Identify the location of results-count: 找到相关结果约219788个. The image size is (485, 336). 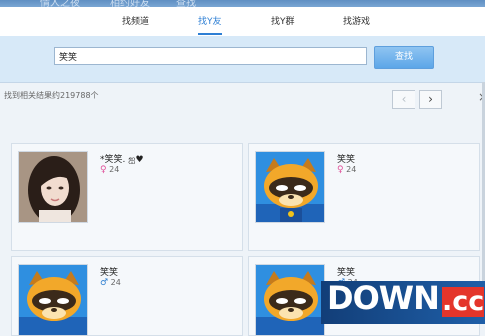
(51, 95).